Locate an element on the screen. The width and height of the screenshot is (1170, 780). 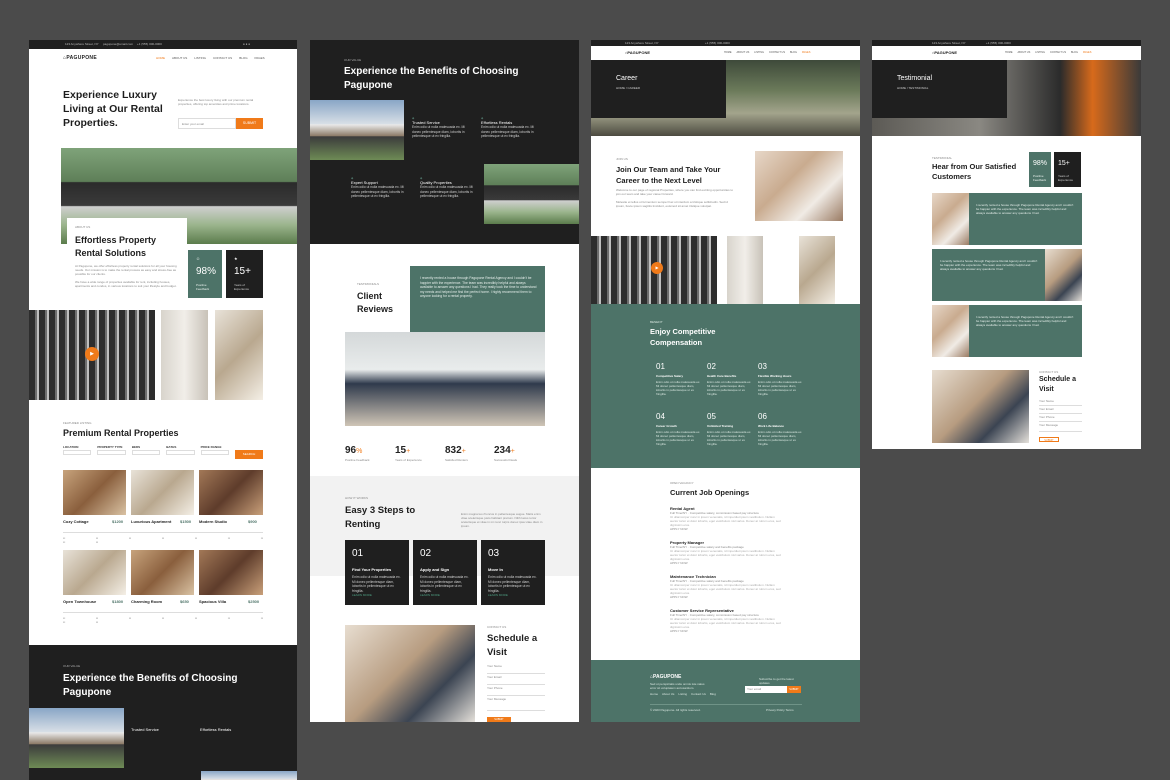
testimonial-eyebrow: TESTIMONIAL is located at coordinates (942, 158).